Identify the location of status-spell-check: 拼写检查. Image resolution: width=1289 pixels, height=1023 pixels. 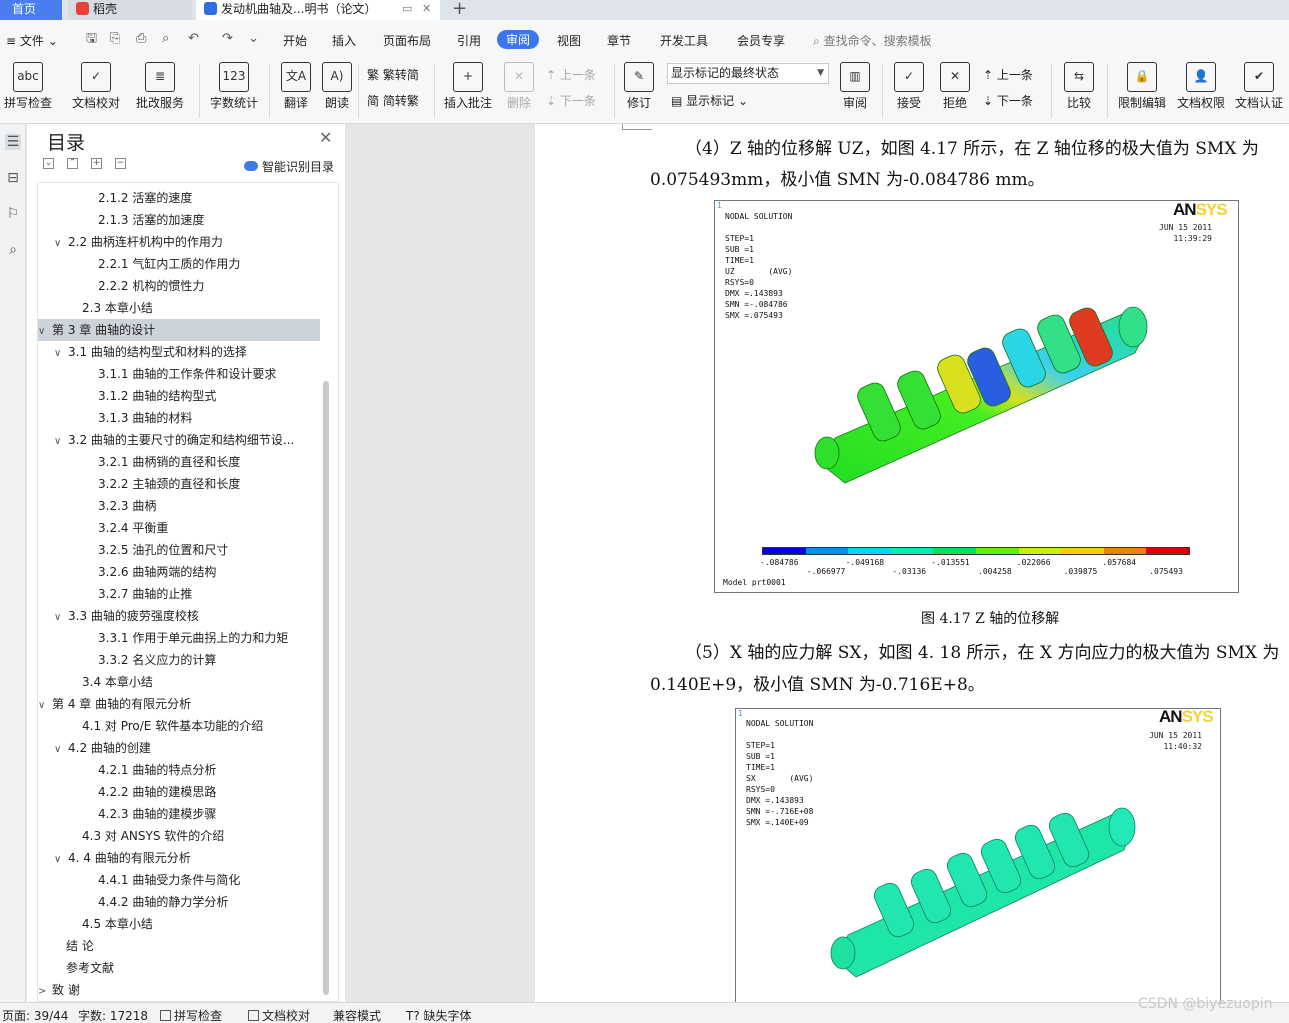
(191, 1015).